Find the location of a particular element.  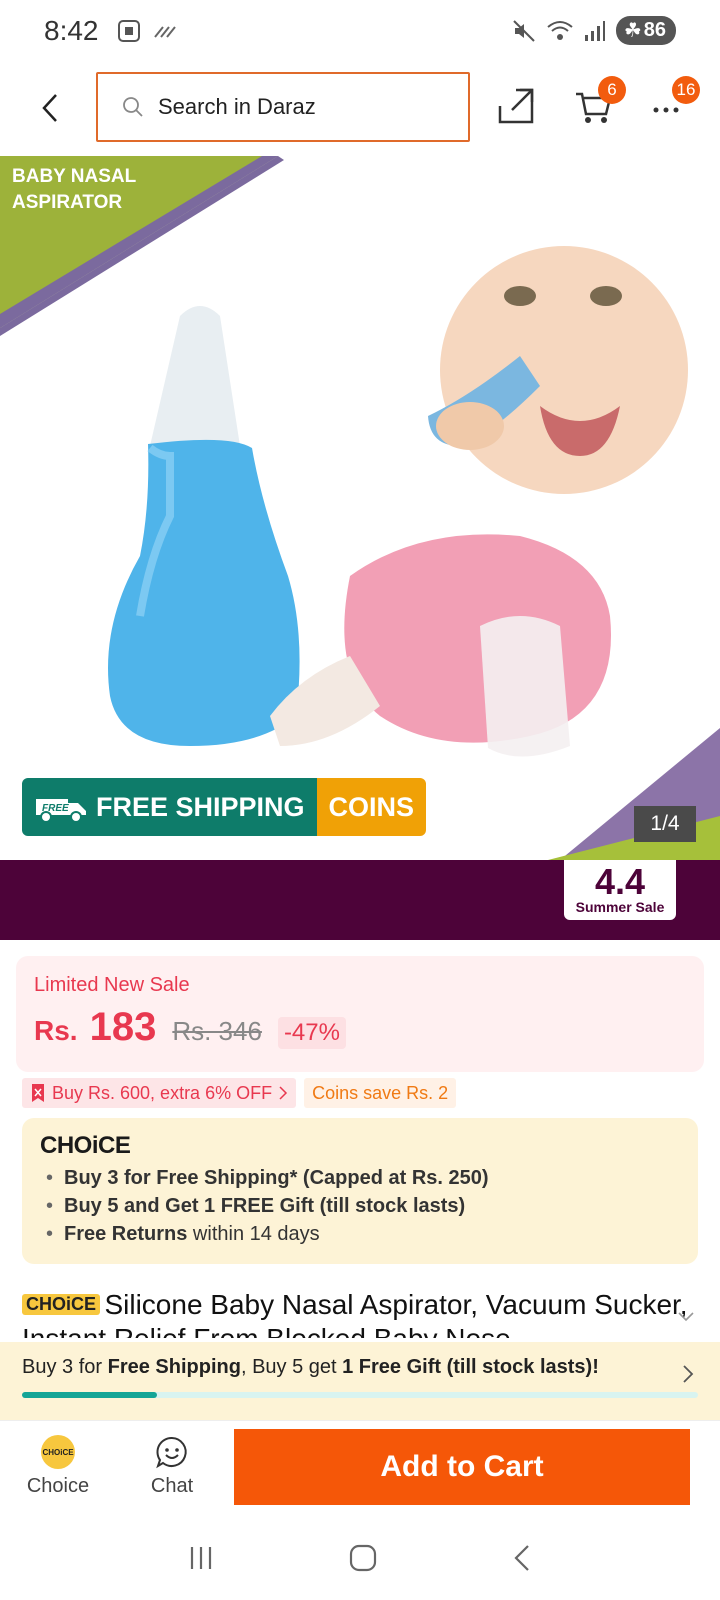

image-page-indicator: 1/4 is located at coordinates (665, 824).